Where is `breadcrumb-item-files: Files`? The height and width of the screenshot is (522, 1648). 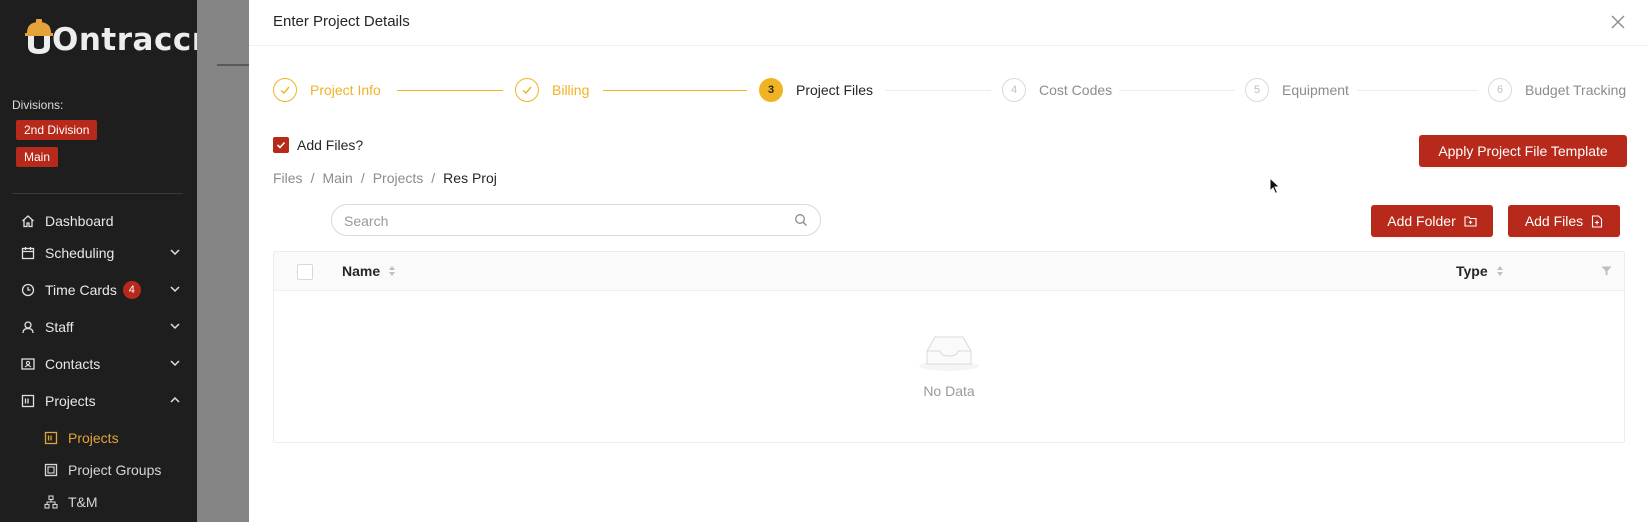
breadcrumb-item-files: Files is located at coordinates (288, 178).